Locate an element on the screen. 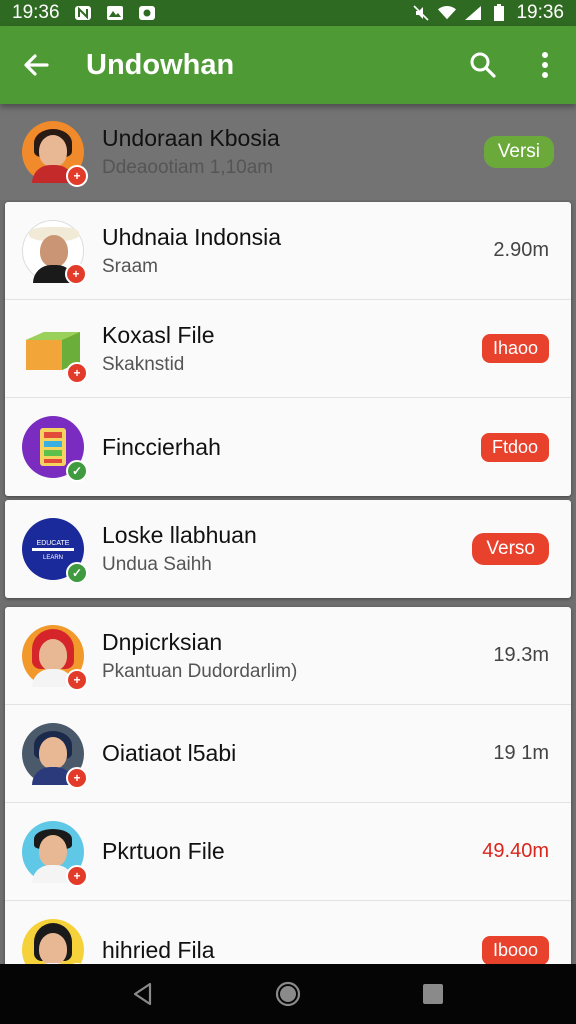 Image resolution: width=576 pixels, height=1024 pixels. folder-icon: + is located at coordinates (55, 351).